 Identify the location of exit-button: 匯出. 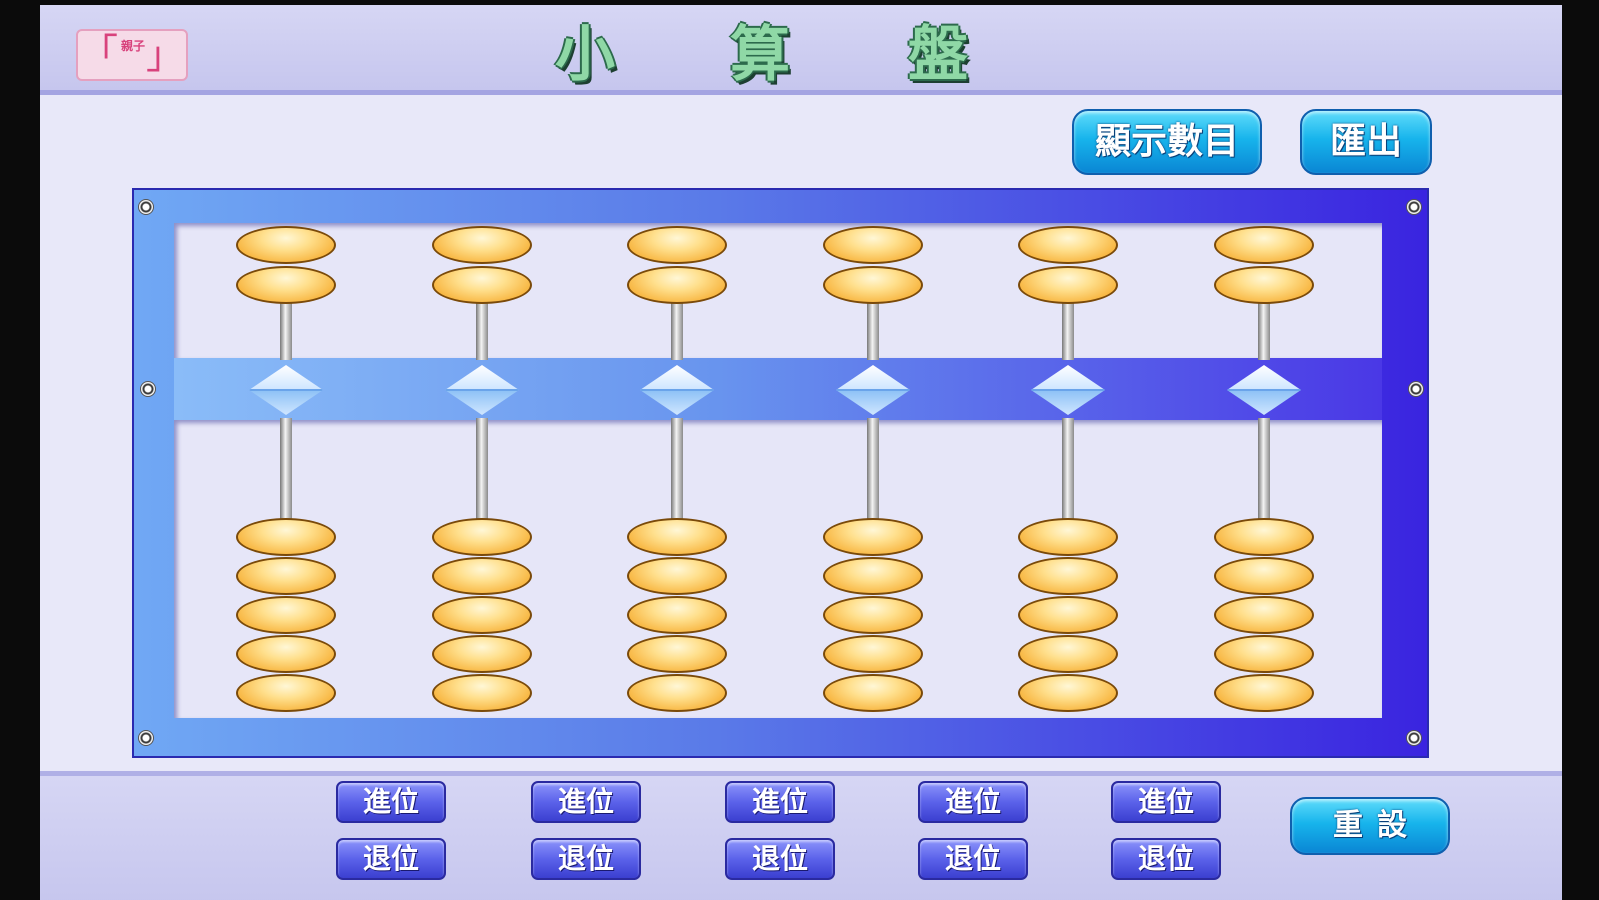
(1366, 142).